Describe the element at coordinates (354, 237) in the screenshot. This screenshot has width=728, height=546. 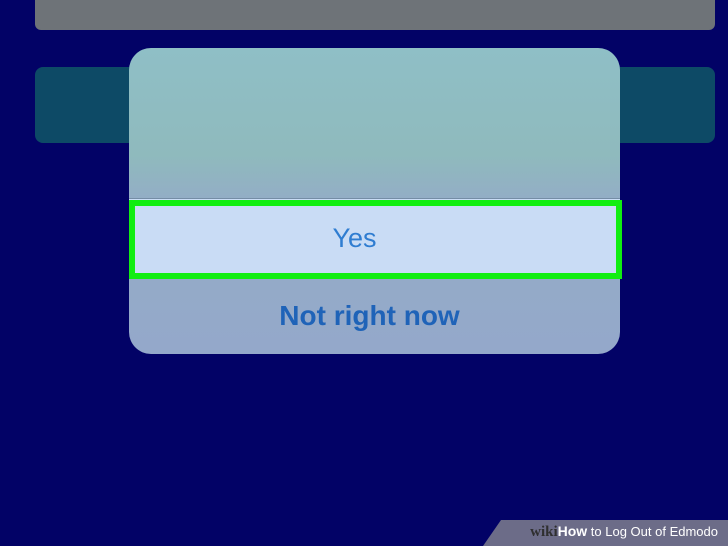
I see `yes-button-label: Yes` at that location.